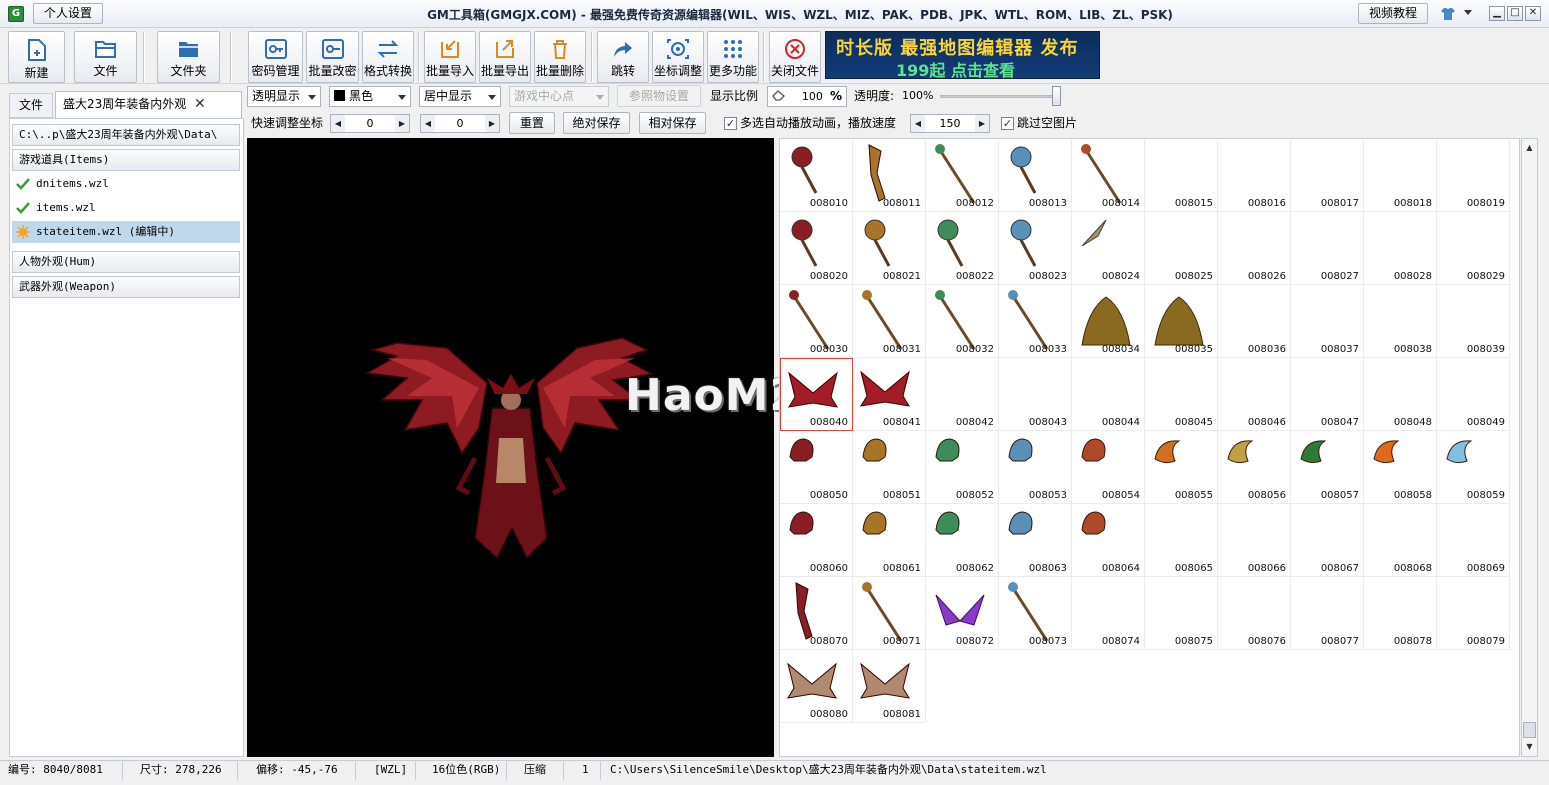 The height and width of the screenshot is (785, 1549). I want to click on thumbnail-cell: 008023, so click(1035, 248).